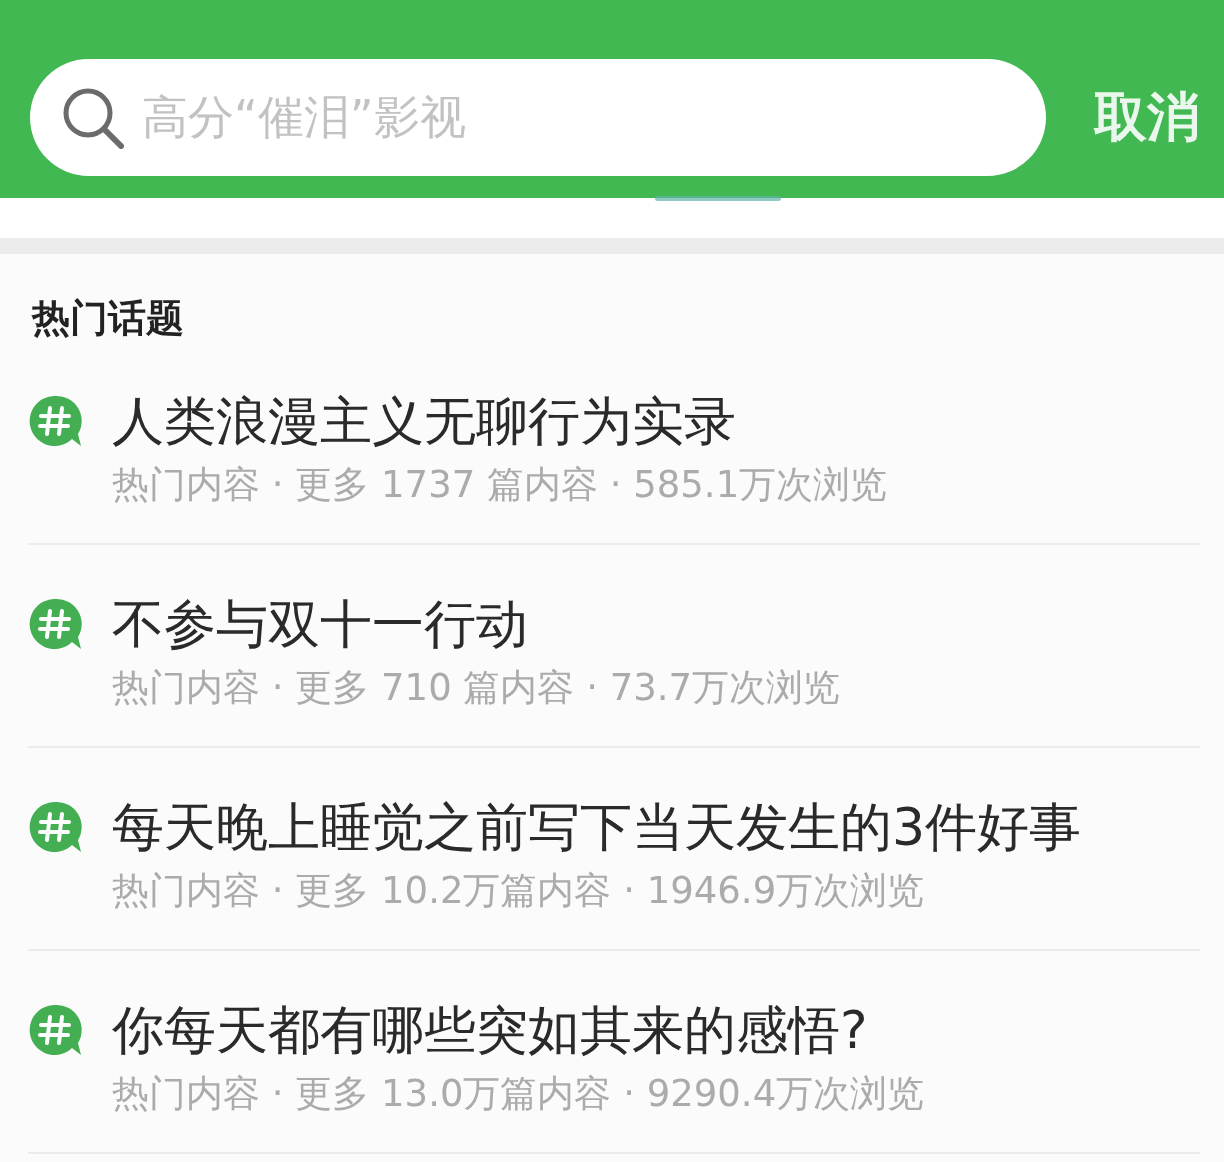 The height and width of the screenshot is (1162, 1224). What do you see at coordinates (518, 1094) in the screenshot?
I see `topic-meta: 热门内容 · 更多 13.0万篇内容 · 9290.4万次浏览` at bounding box center [518, 1094].